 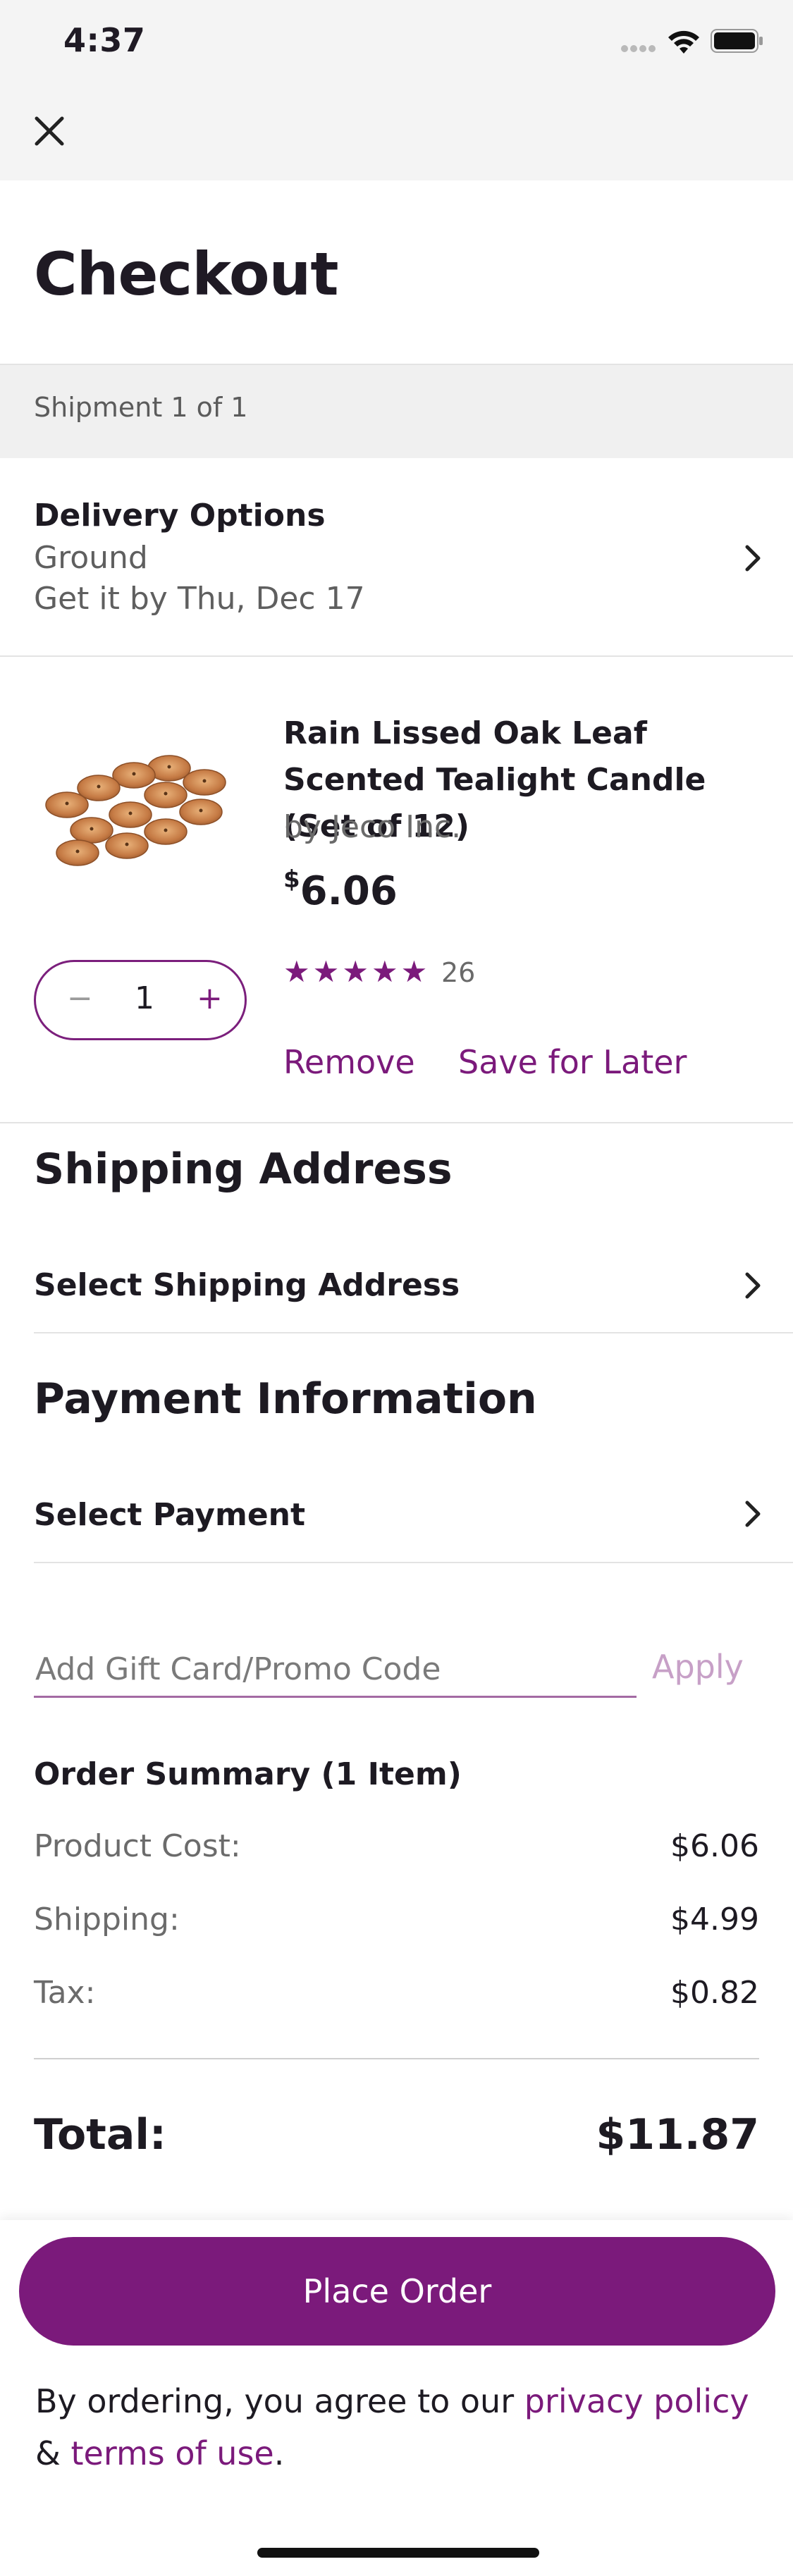 I want to click on delivery-eta: Get it by Thu, Dec 17, so click(x=199, y=599).